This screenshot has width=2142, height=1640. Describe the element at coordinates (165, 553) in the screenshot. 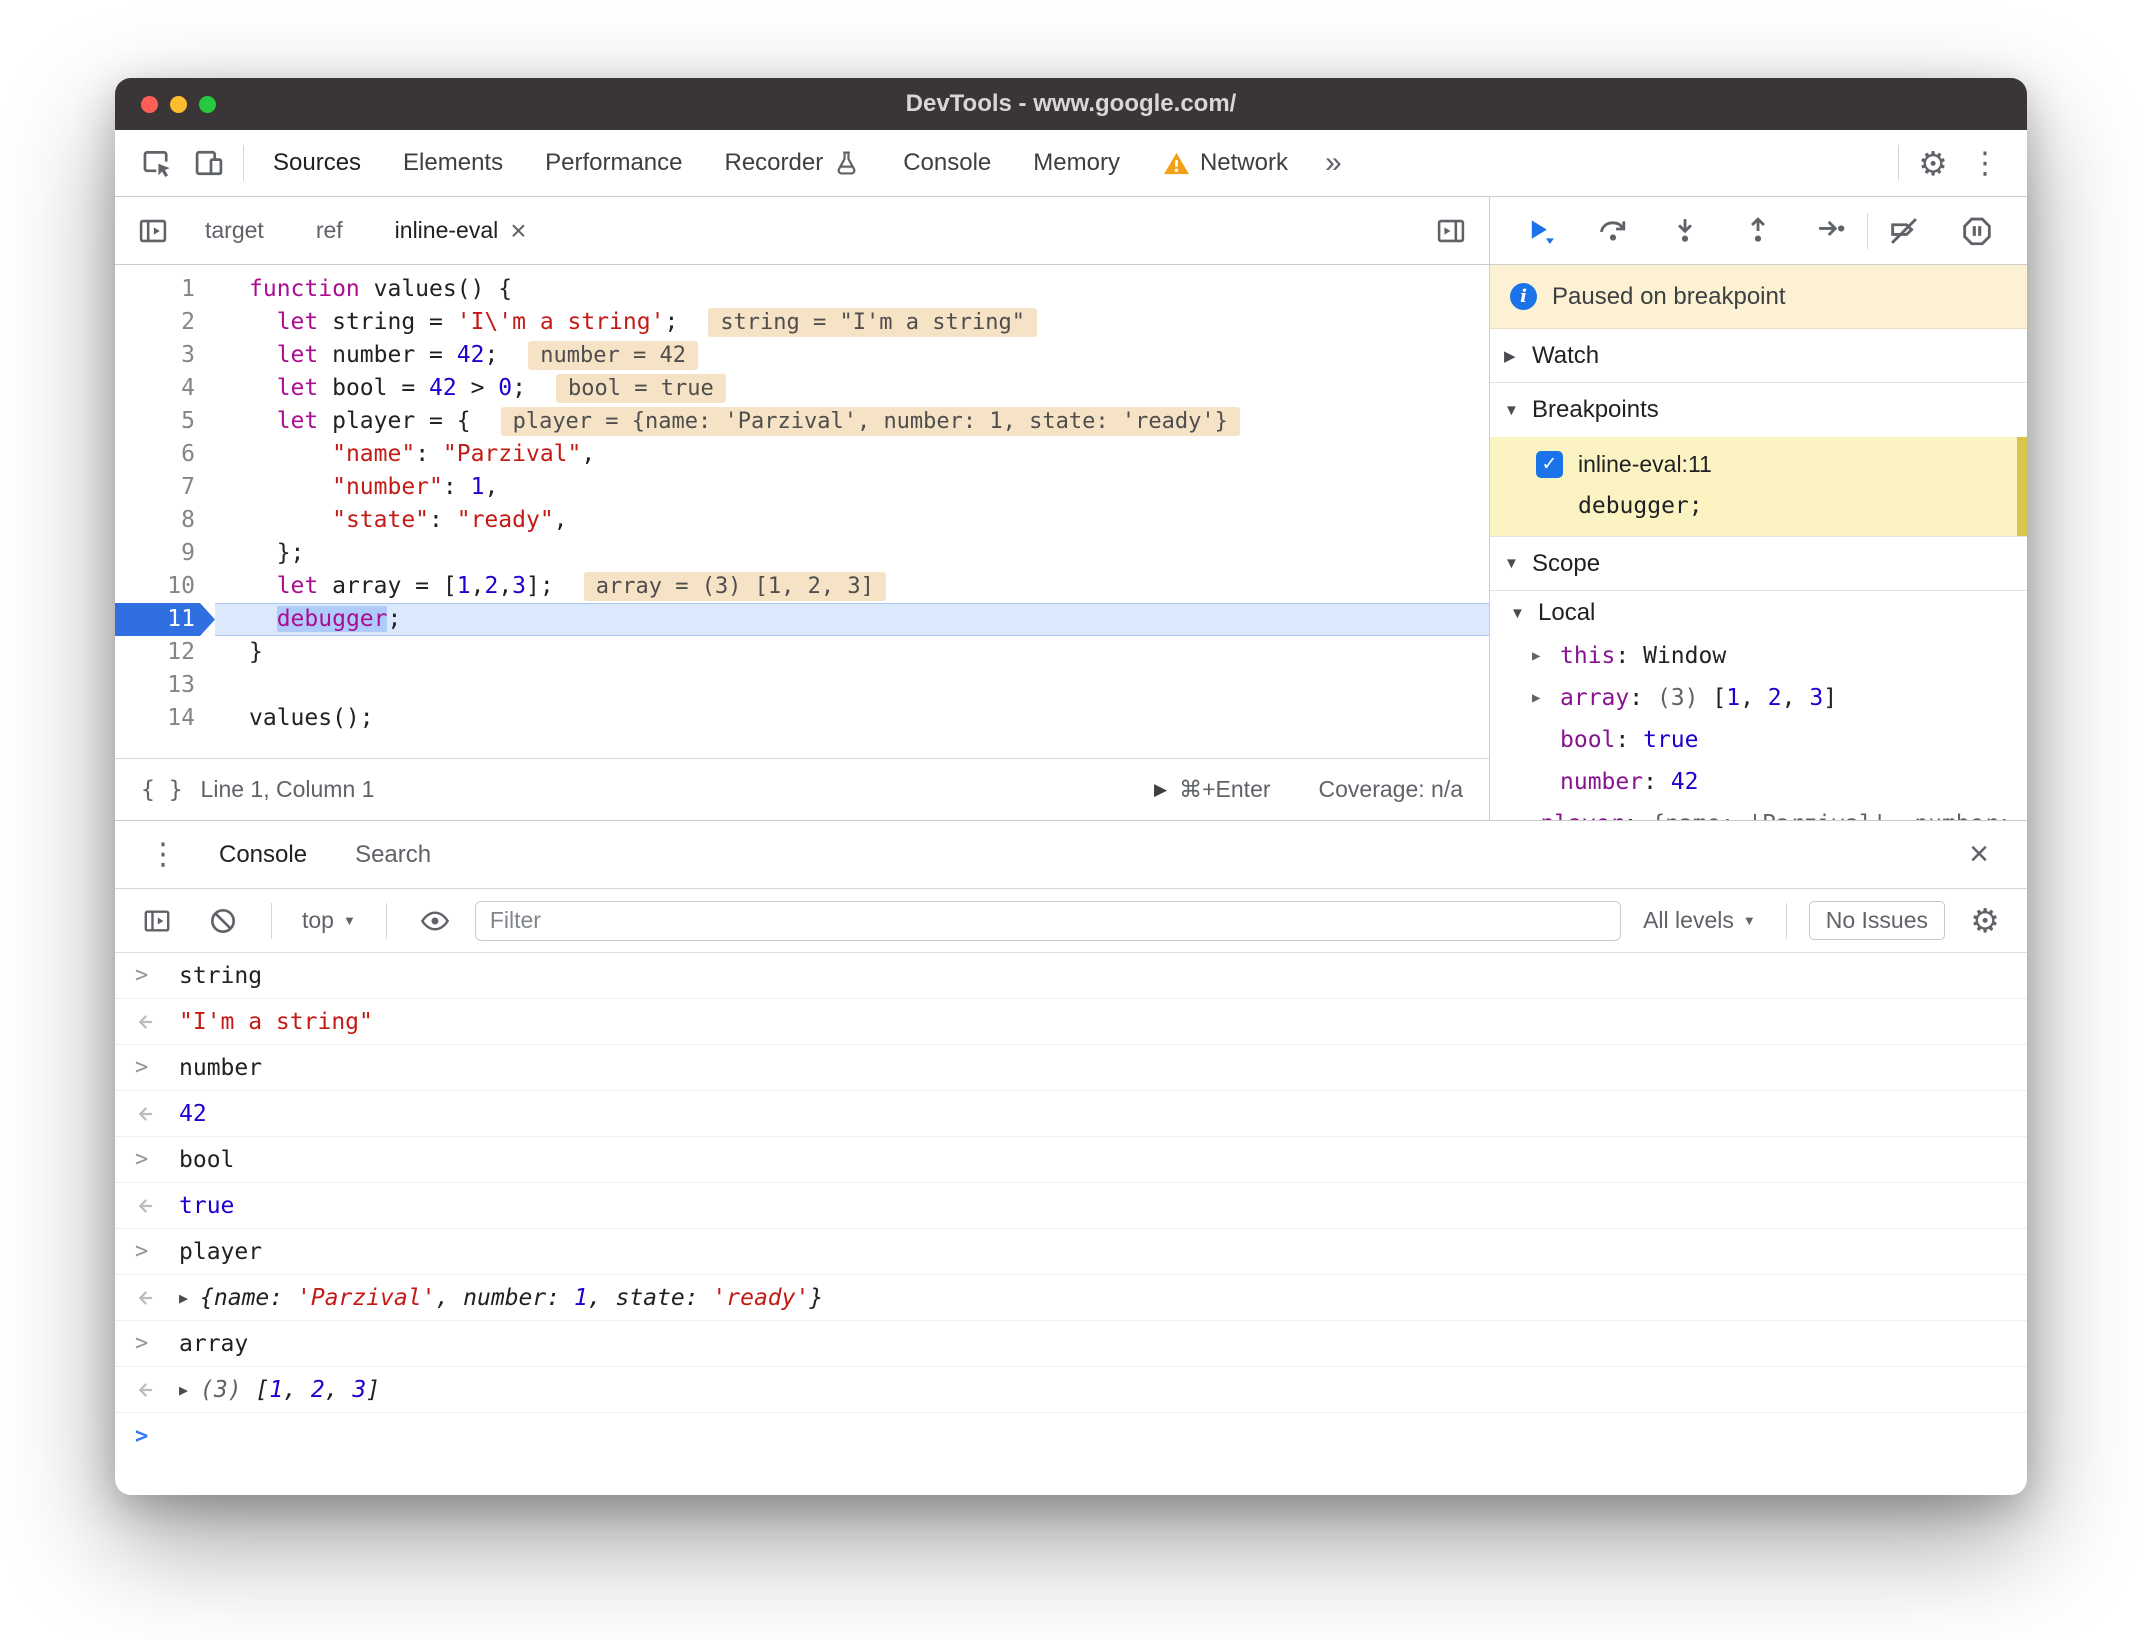

I see `line-number: 9` at that location.